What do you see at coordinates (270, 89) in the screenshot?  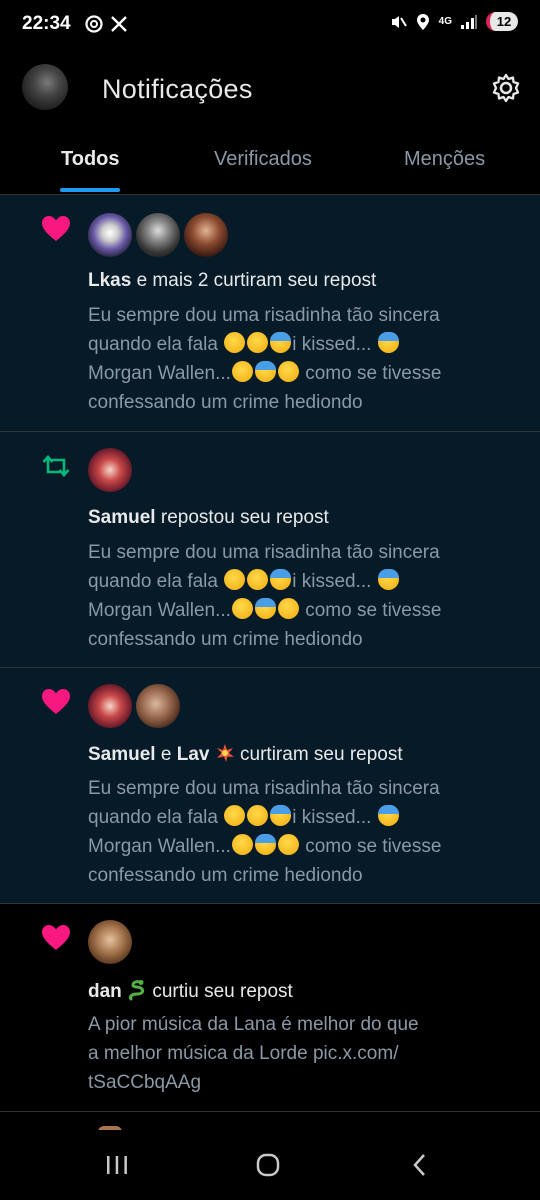 I see `app-header: Notificações` at bounding box center [270, 89].